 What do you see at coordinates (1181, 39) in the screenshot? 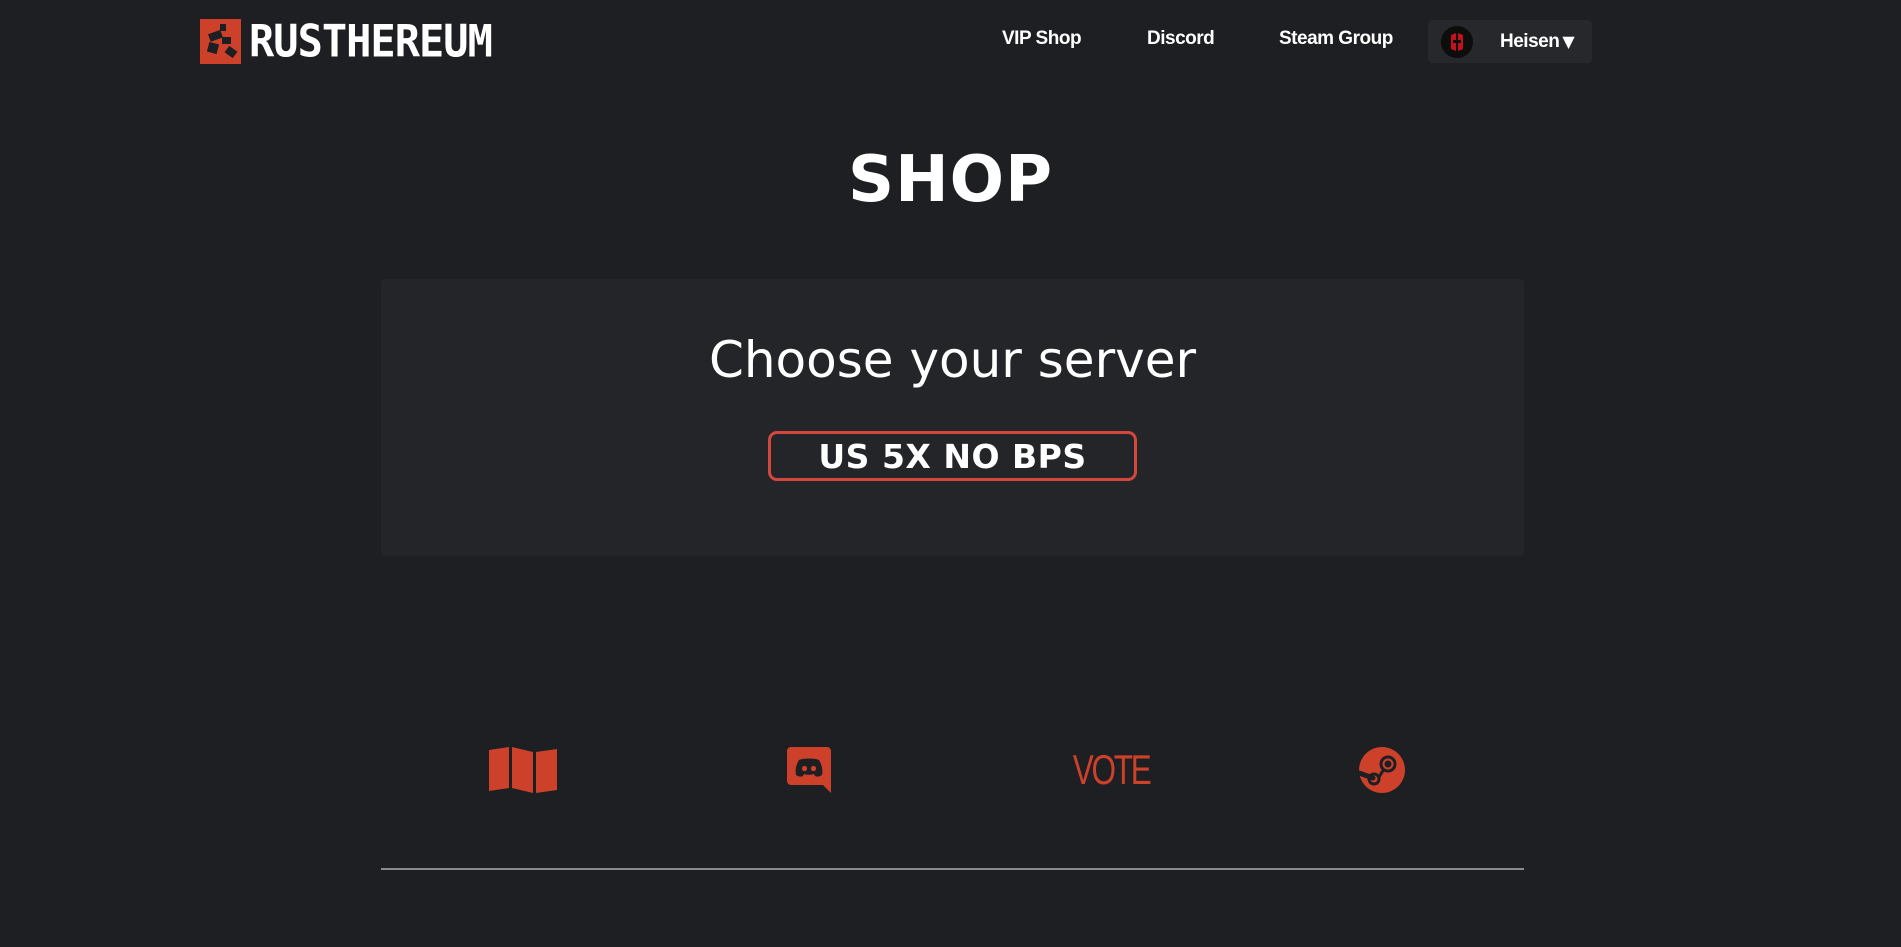
I see `nav-discord: Discord` at bounding box center [1181, 39].